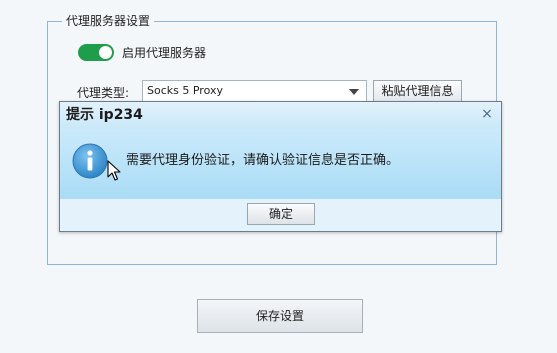  I want to click on proxy-settings-legend: 代理服务器设置, so click(108, 21).